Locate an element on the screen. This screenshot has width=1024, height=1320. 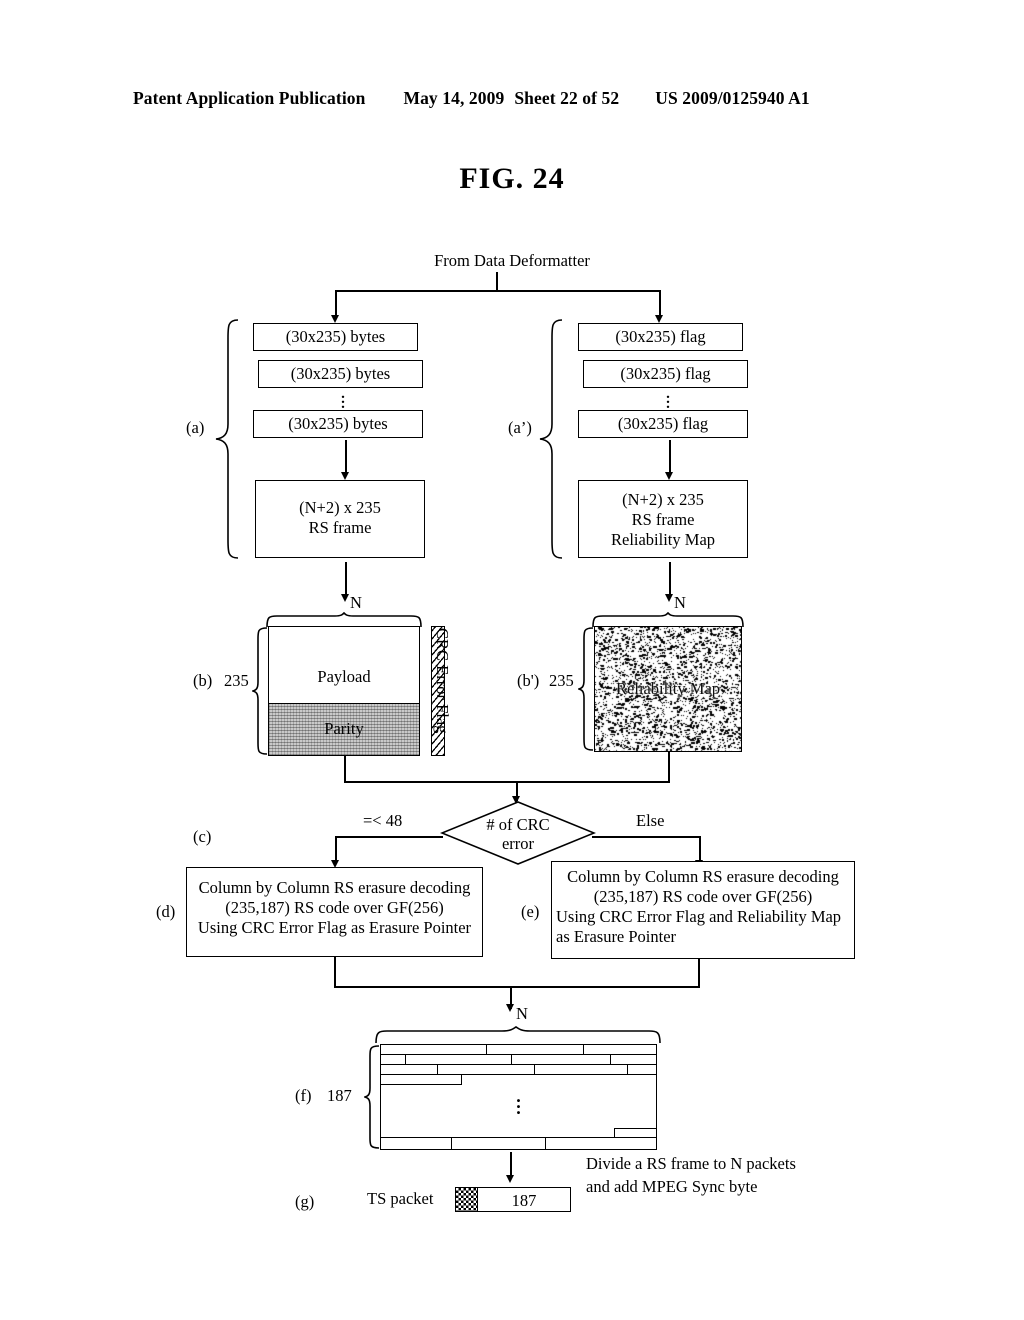
source-branch-line is located at coordinates (497, 291).